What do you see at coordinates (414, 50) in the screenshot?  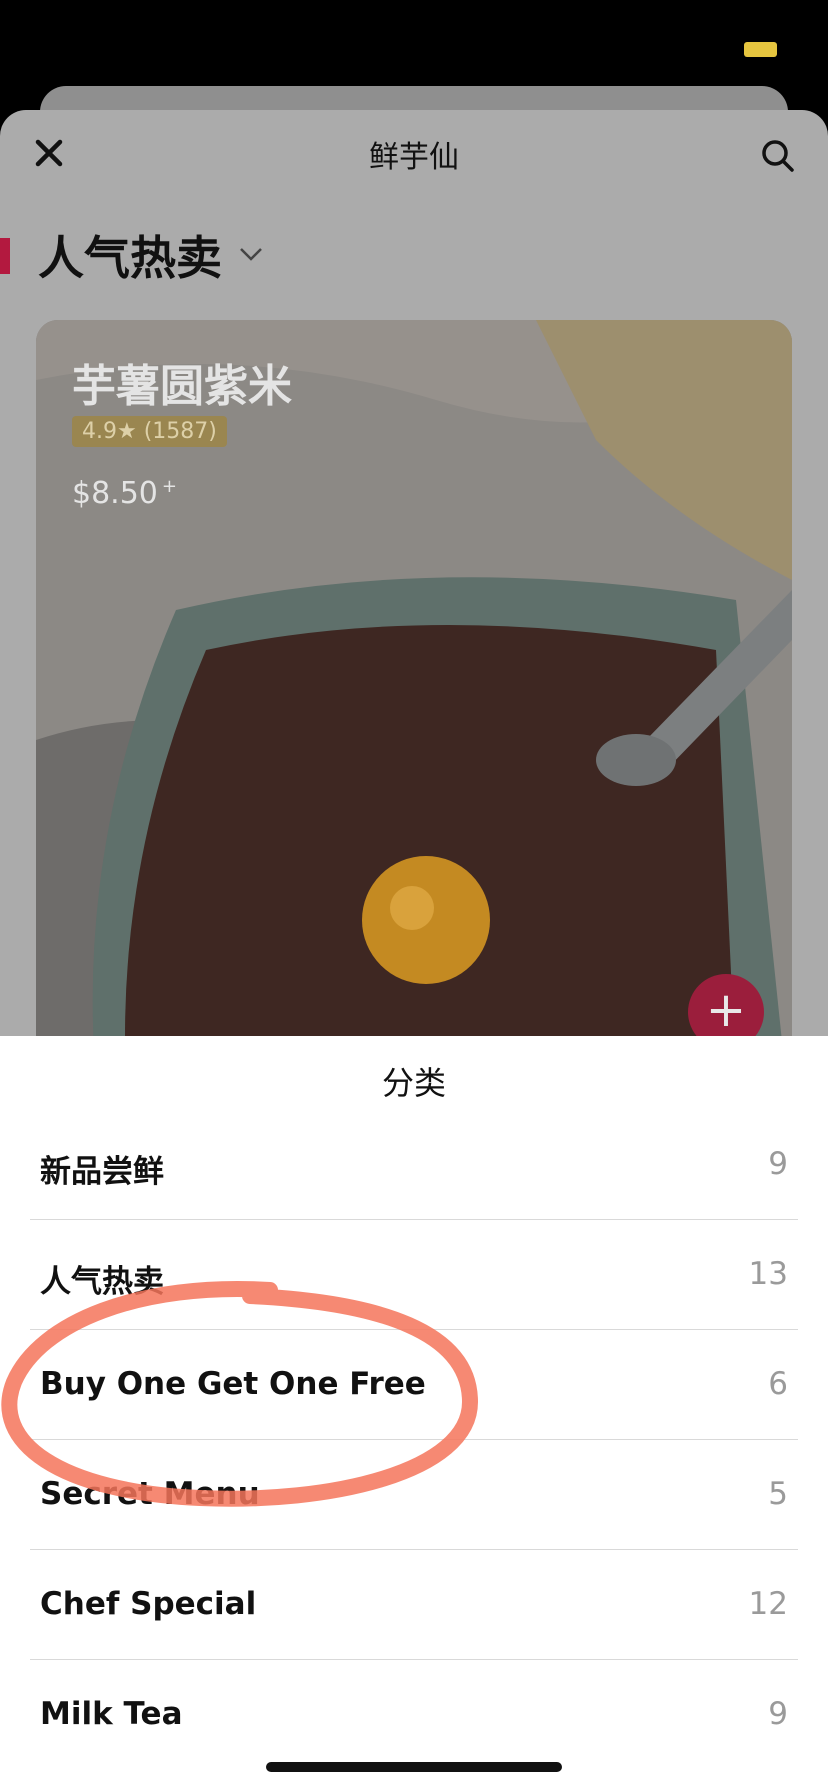 I see `status-bar` at bounding box center [414, 50].